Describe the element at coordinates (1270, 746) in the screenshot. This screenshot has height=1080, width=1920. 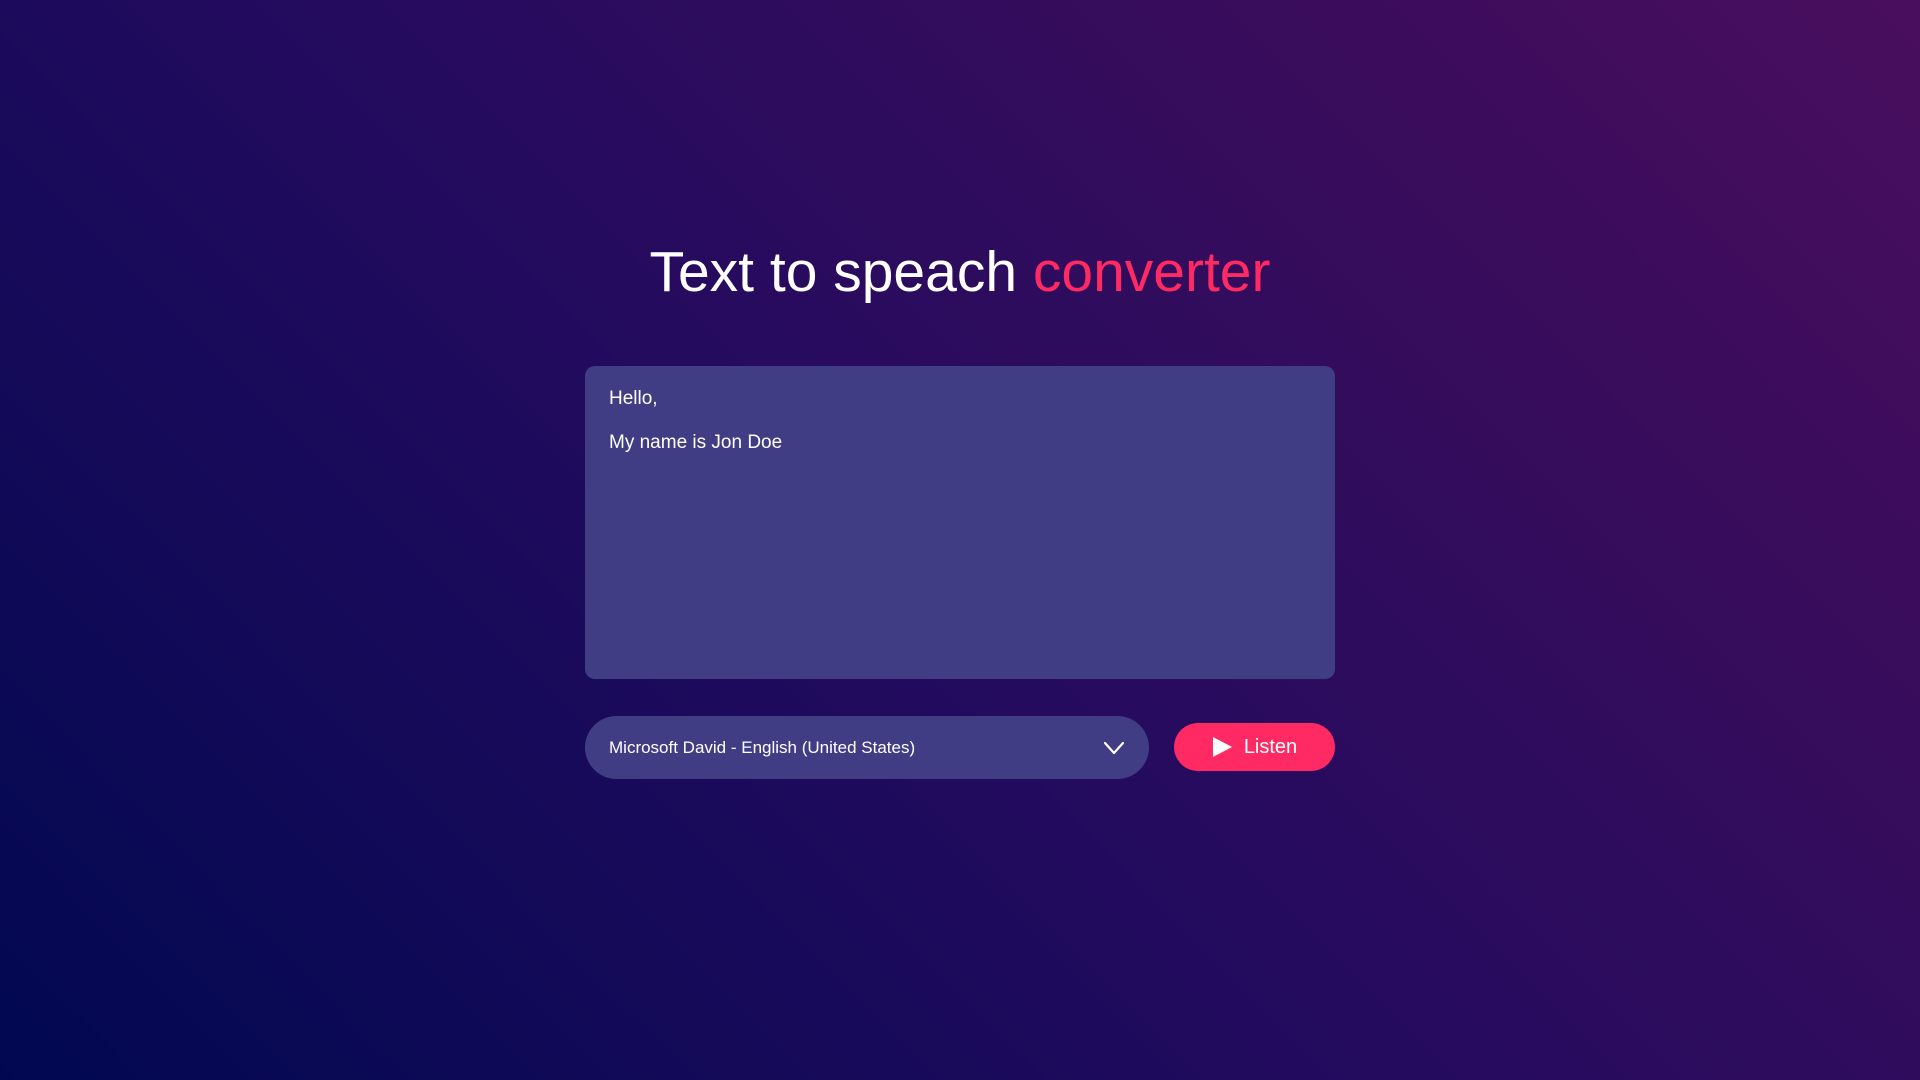
I see `listen-button-label: Listen` at that location.